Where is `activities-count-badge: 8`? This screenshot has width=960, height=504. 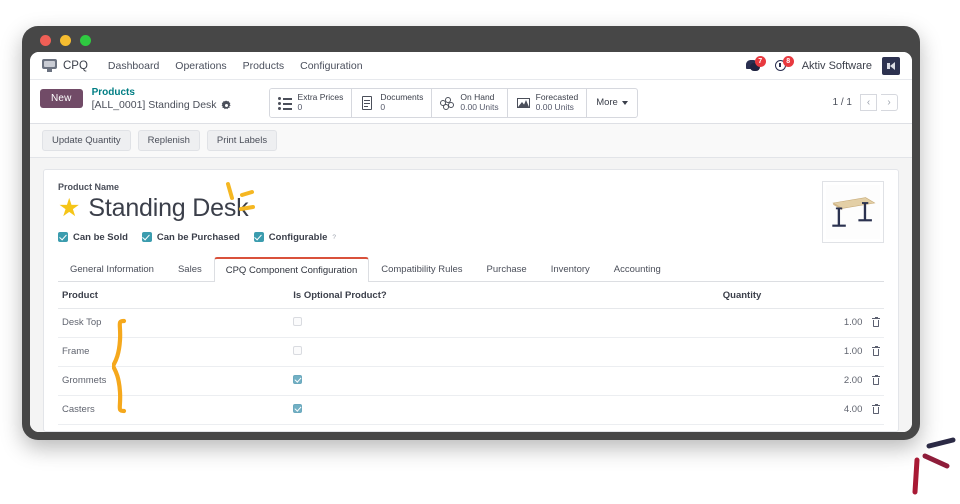
activities-count-badge: 8 is located at coordinates (788, 61).